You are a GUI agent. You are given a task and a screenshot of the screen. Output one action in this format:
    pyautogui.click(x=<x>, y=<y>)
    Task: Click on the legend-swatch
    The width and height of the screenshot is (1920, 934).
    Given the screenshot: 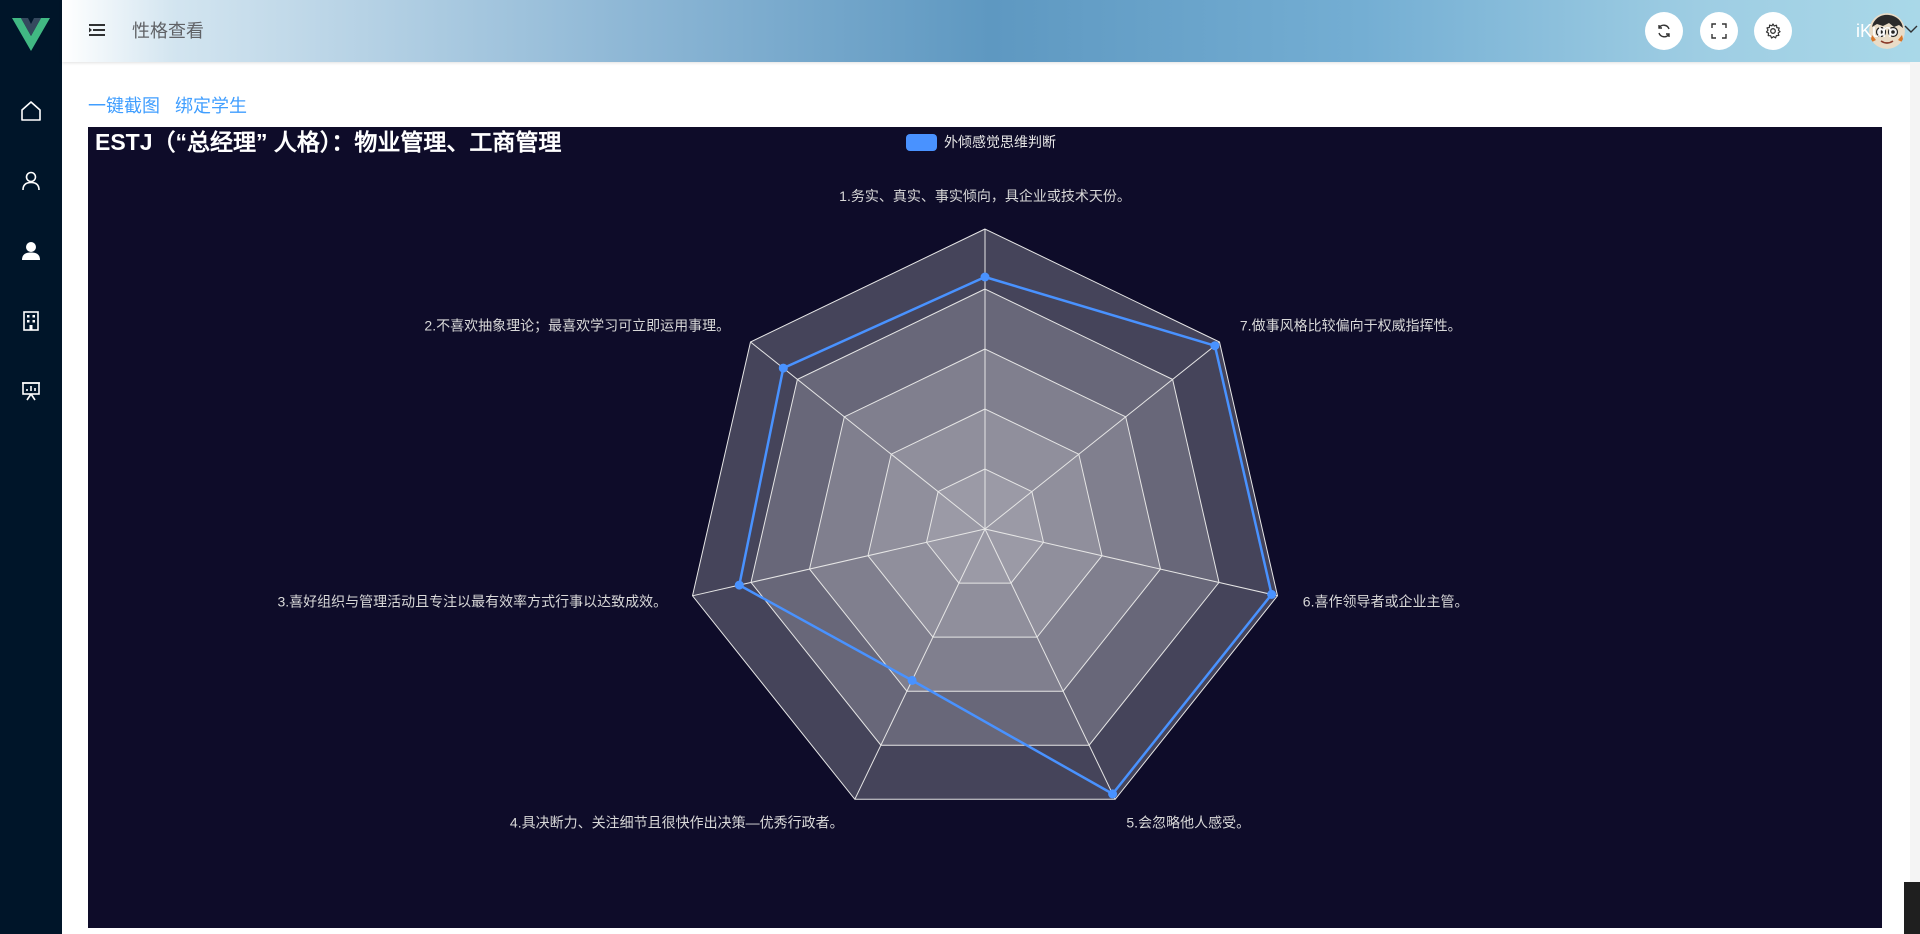 What is the action you would take?
    pyautogui.click(x=921, y=142)
    